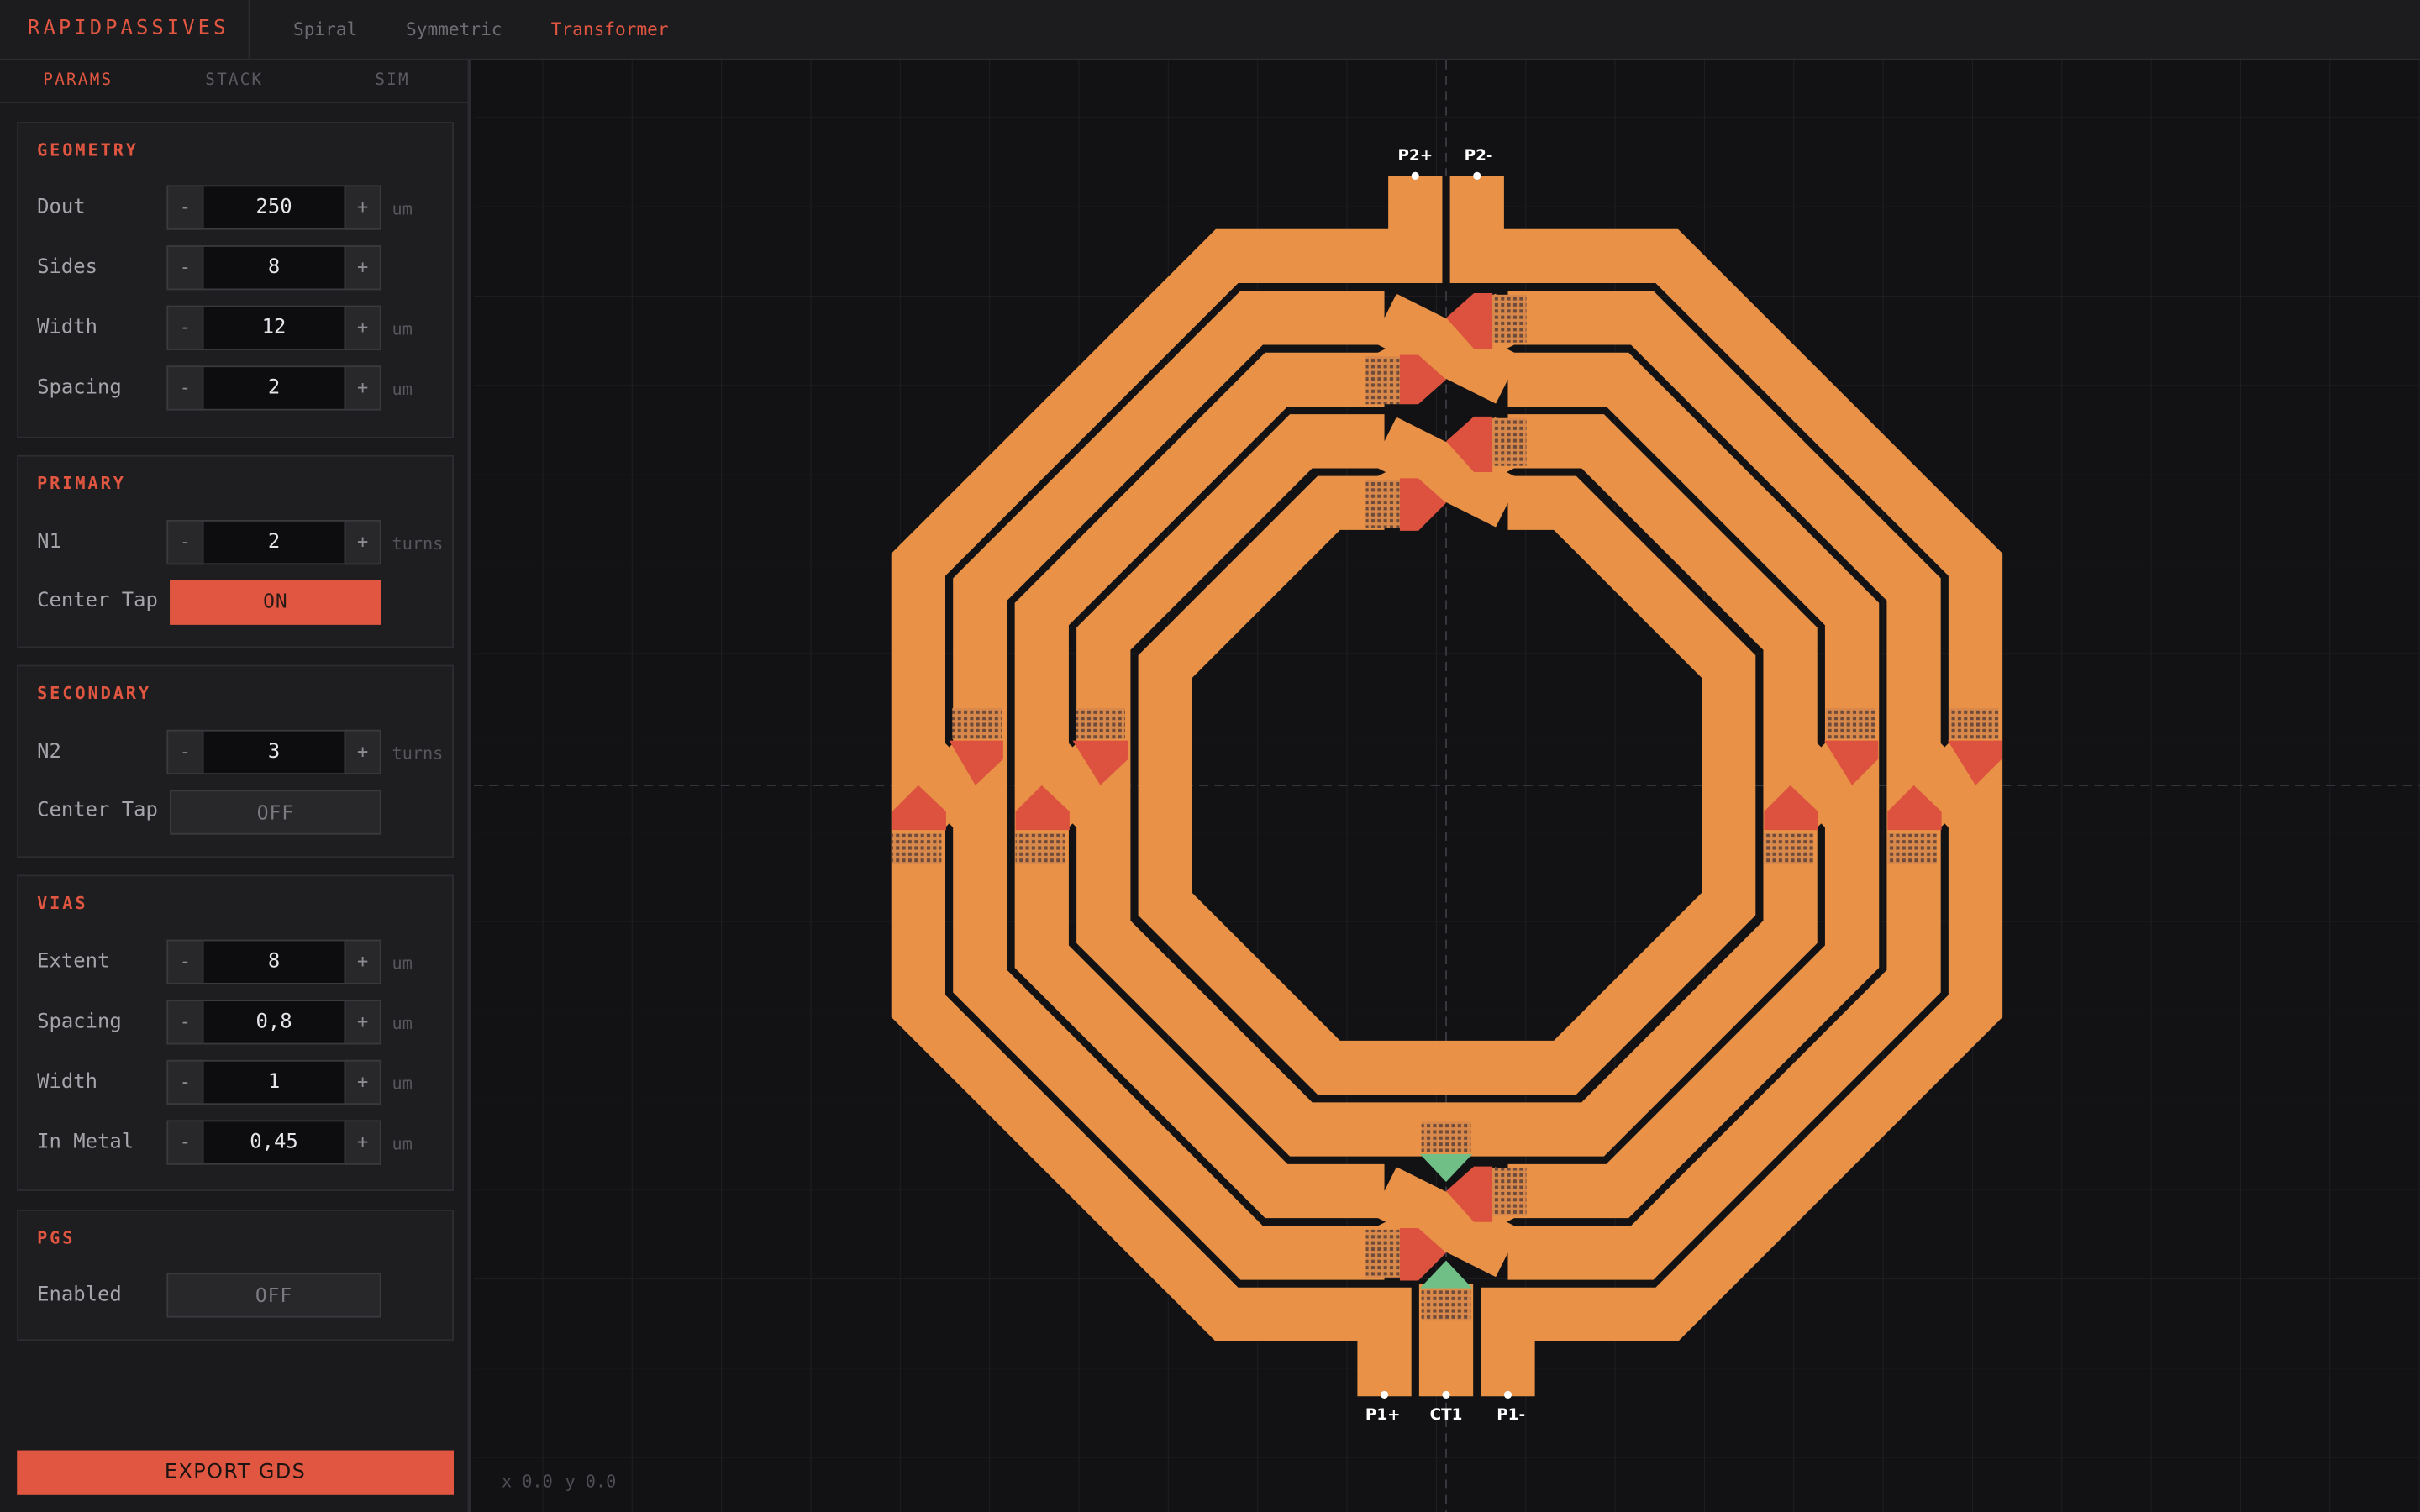 This screenshot has width=2420, height=1512. I want to click on secondary-center-tap-toggle: OFF, so click(276, 812).